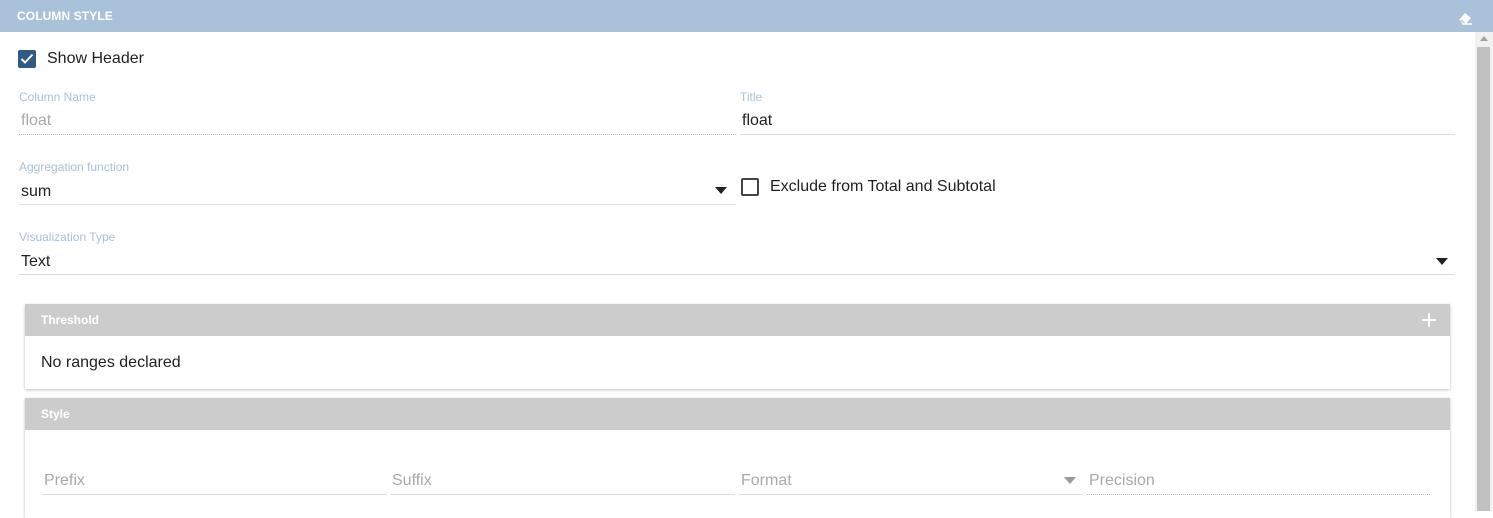 The height and width of the screenshot is (518, 1493). I want to click on visualization-underline, so click(737, 274).